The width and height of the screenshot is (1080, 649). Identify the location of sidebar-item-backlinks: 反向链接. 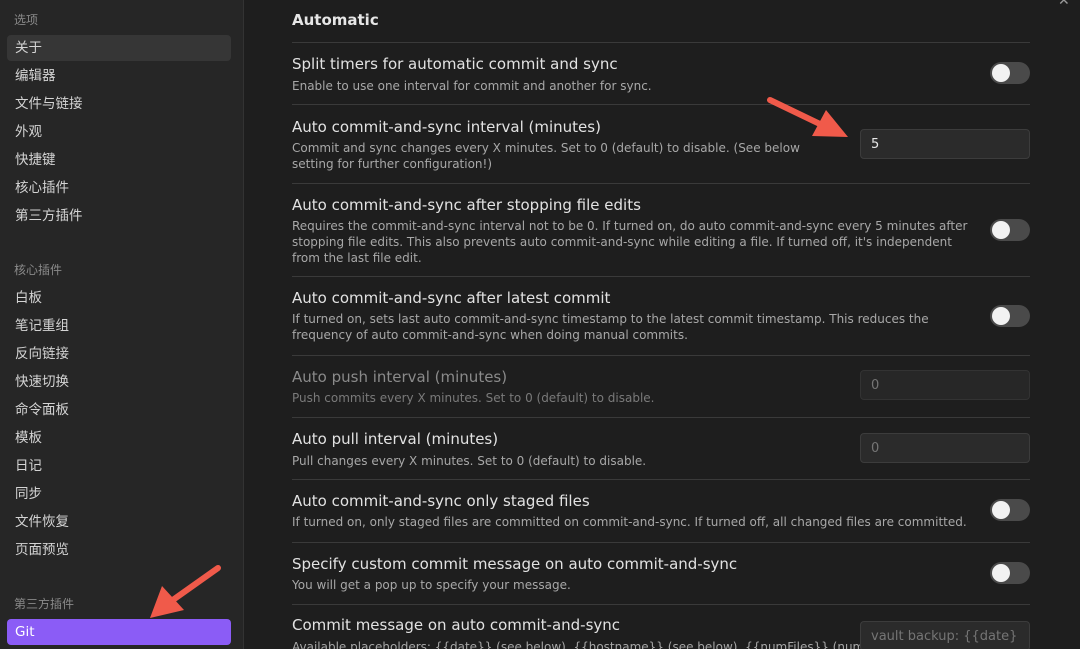
(119, 354).